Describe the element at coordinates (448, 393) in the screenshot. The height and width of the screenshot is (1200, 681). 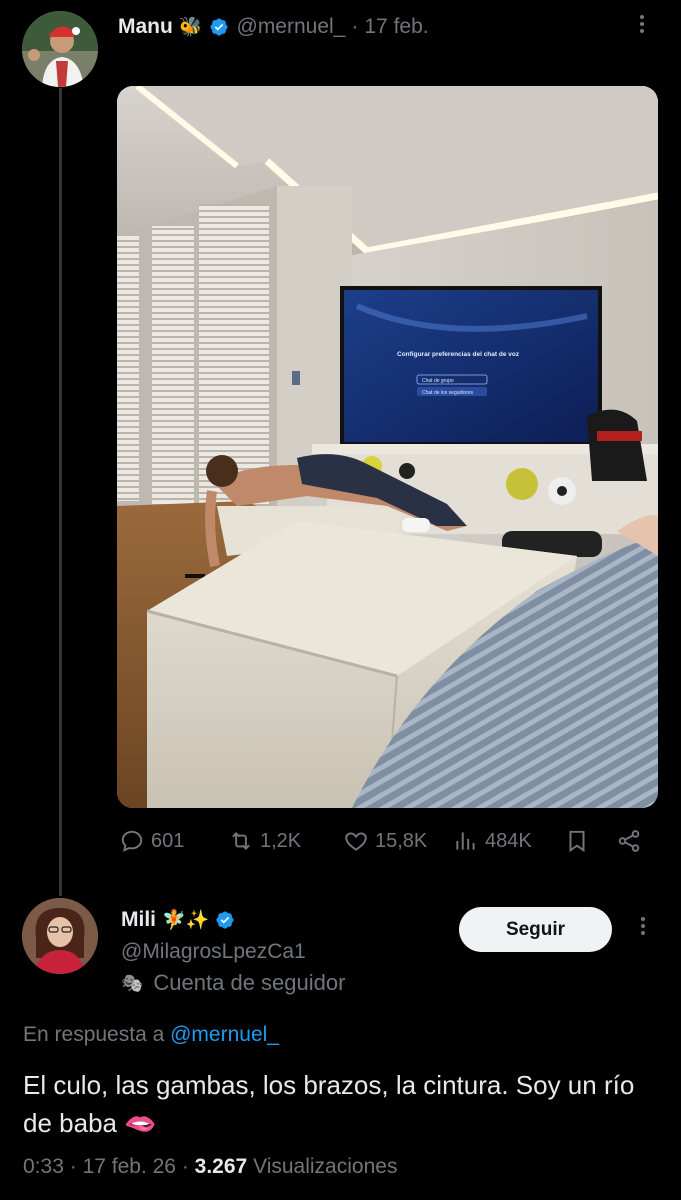
I see `tv-menu-option-2: Chat de los seguidores` at that location.